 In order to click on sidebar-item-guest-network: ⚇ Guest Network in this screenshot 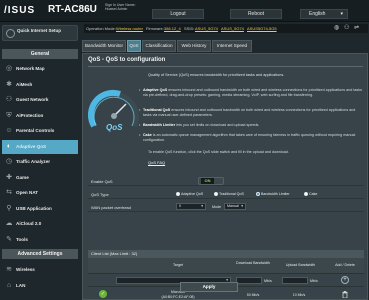, I will do `click(40, 100)`.